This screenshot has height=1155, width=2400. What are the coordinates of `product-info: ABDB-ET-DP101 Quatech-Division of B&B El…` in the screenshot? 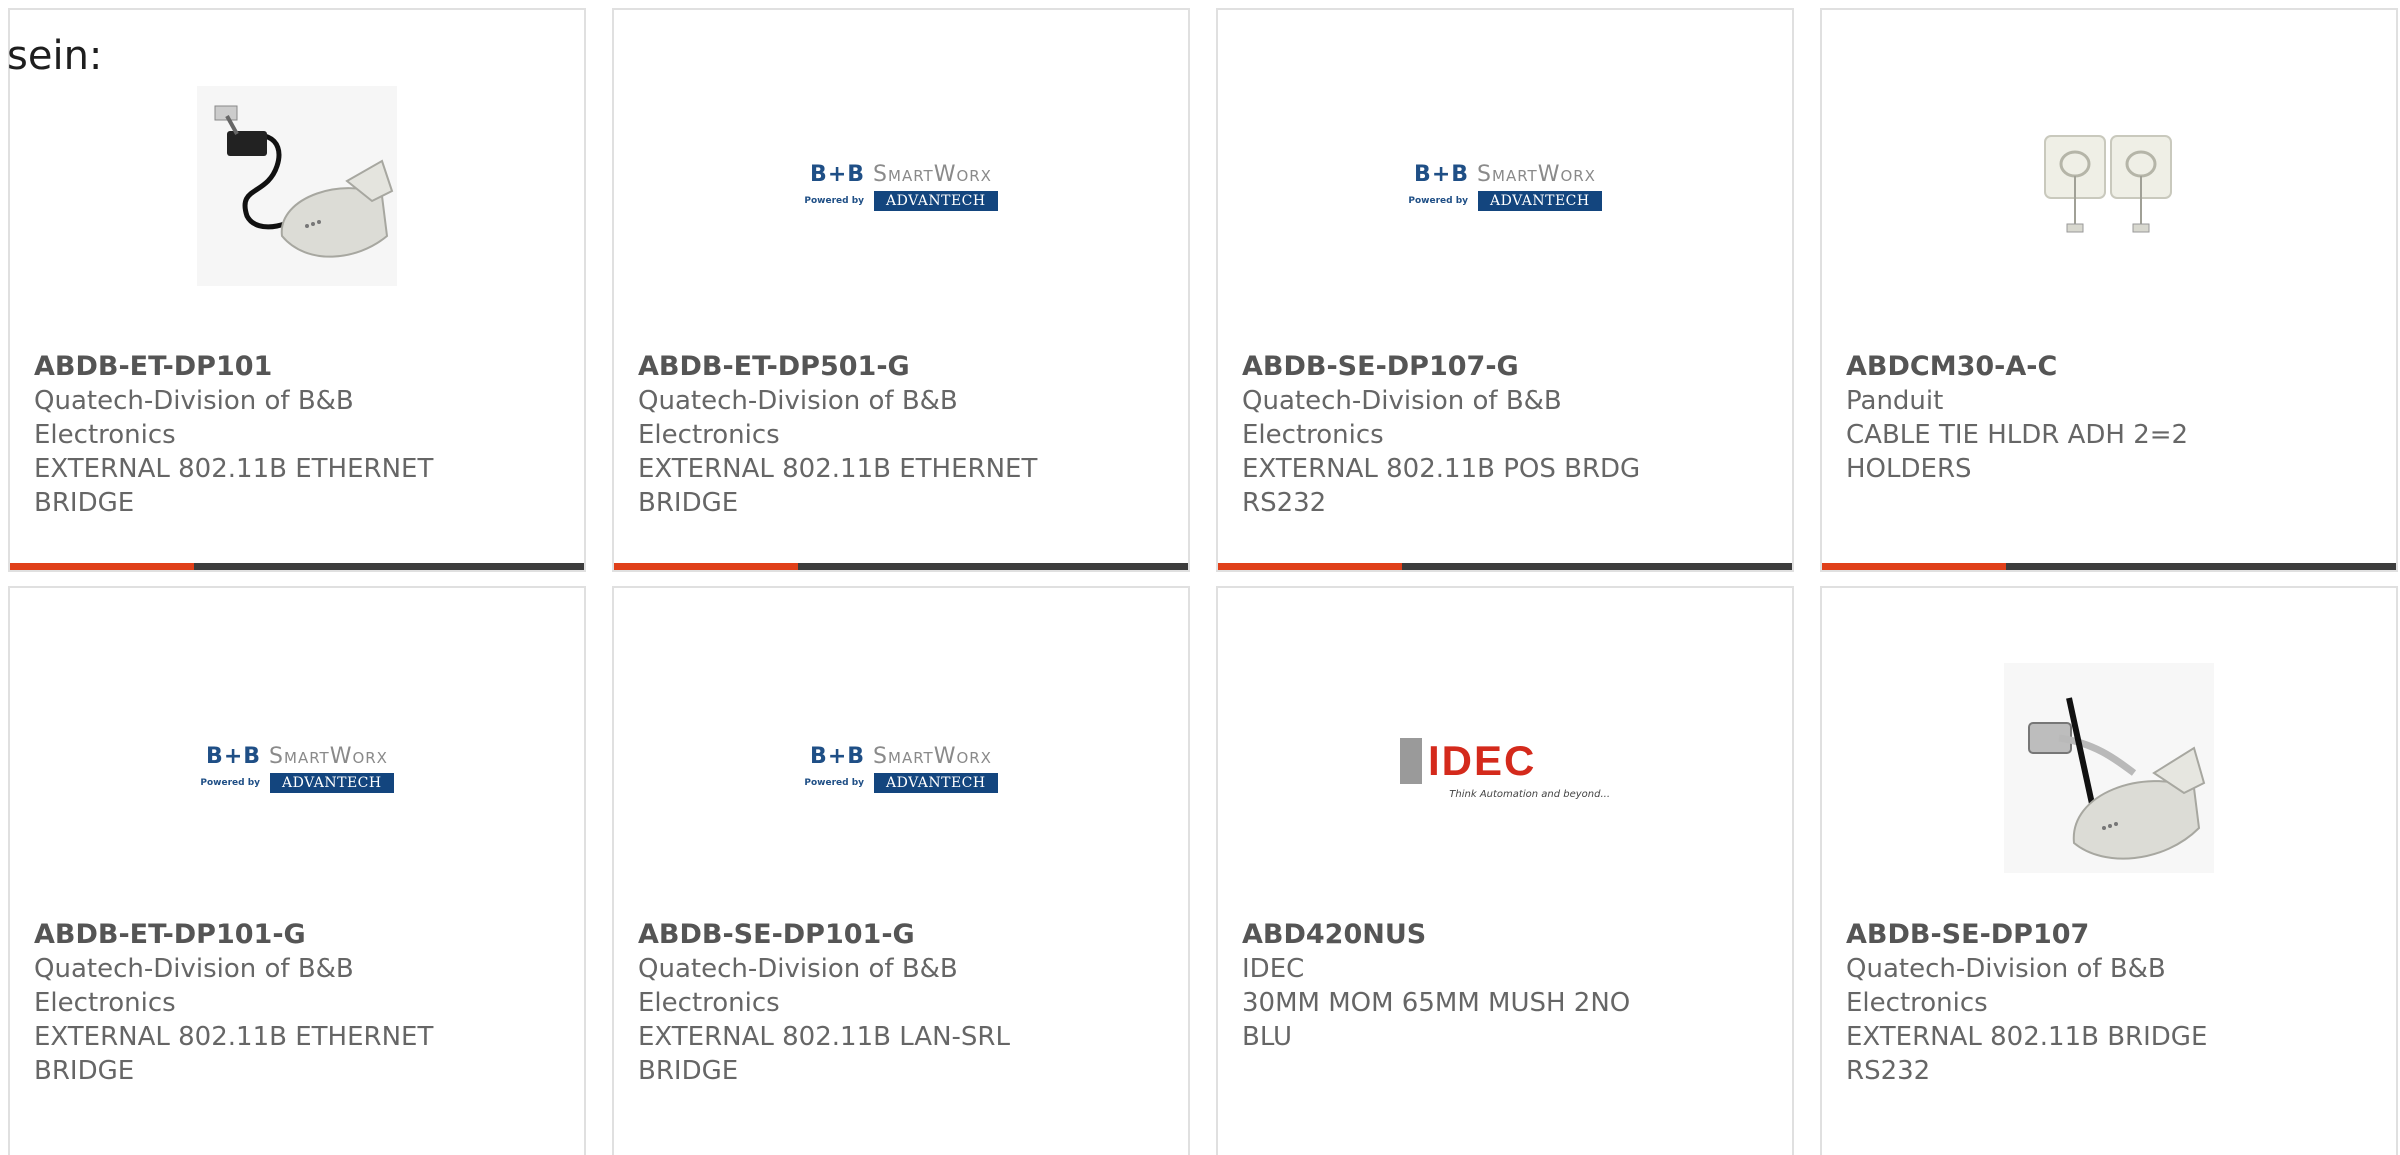 It's located at (297, 435).